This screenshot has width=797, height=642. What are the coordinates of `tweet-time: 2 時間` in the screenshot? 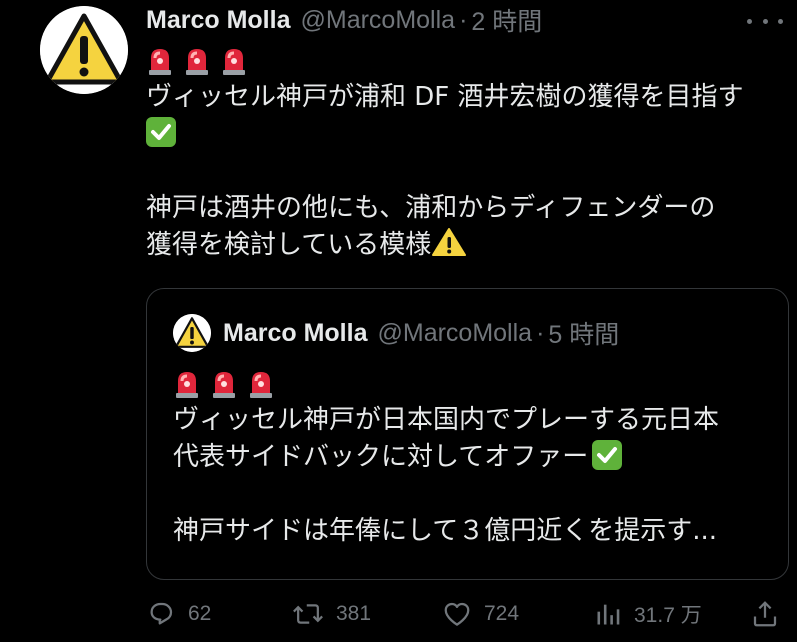 It's located at (506, 20).